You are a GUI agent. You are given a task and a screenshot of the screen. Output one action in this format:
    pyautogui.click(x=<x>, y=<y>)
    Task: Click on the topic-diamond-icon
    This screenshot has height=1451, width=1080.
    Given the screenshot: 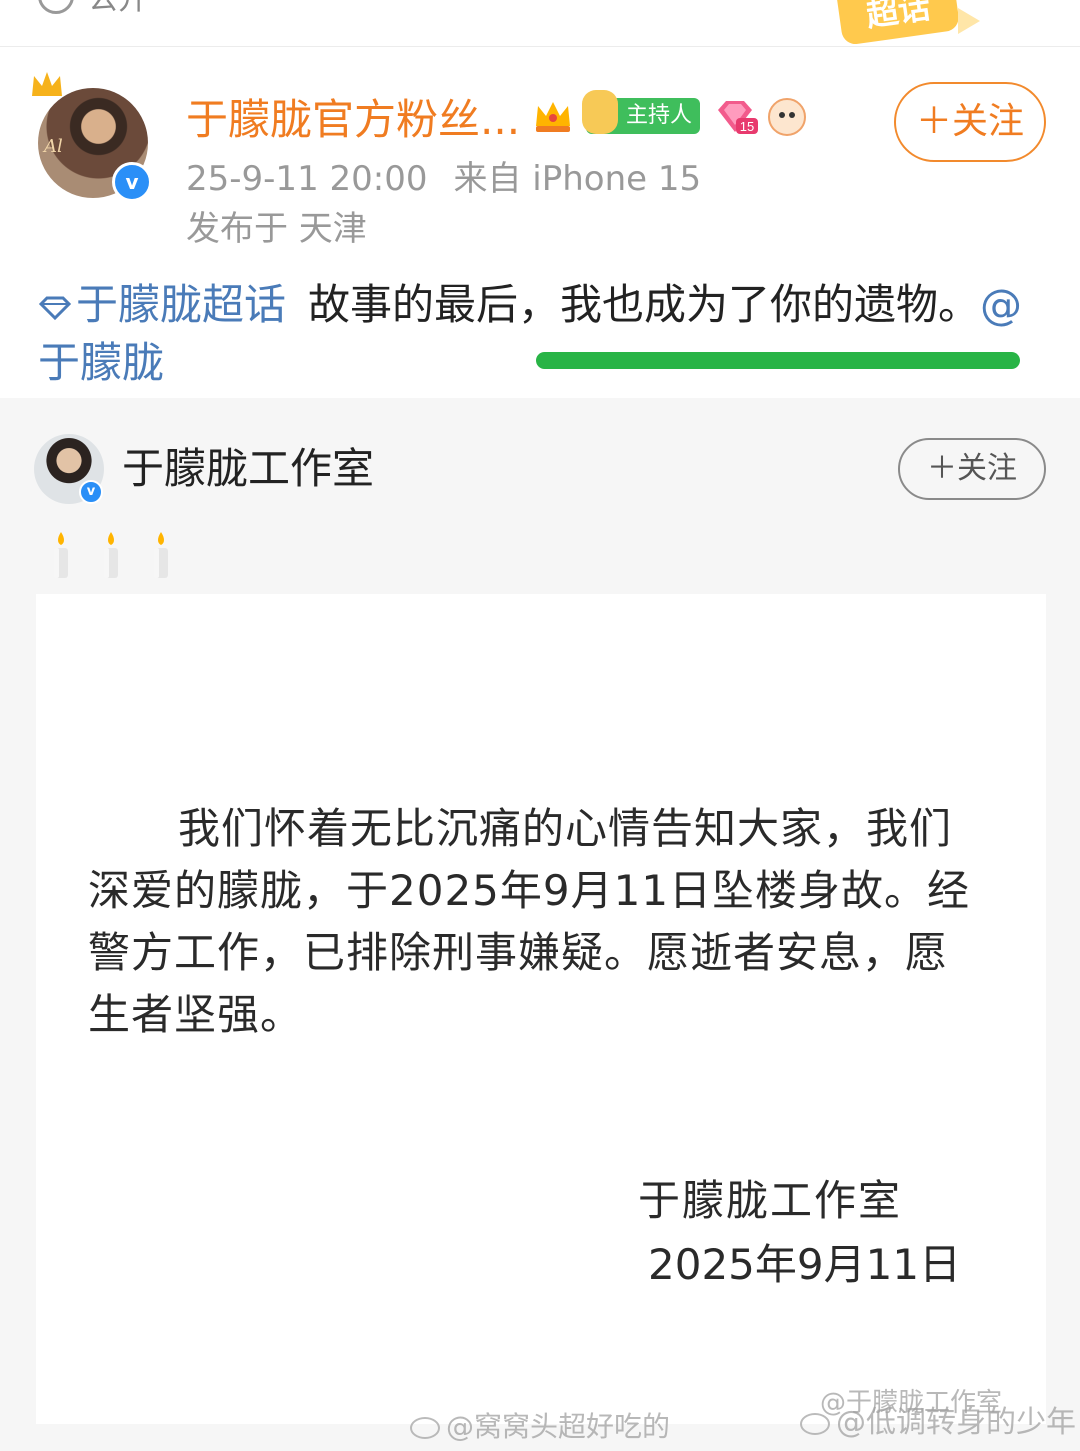 What is the action you would take?
    pyautogui.click(x=55, y=308)
    